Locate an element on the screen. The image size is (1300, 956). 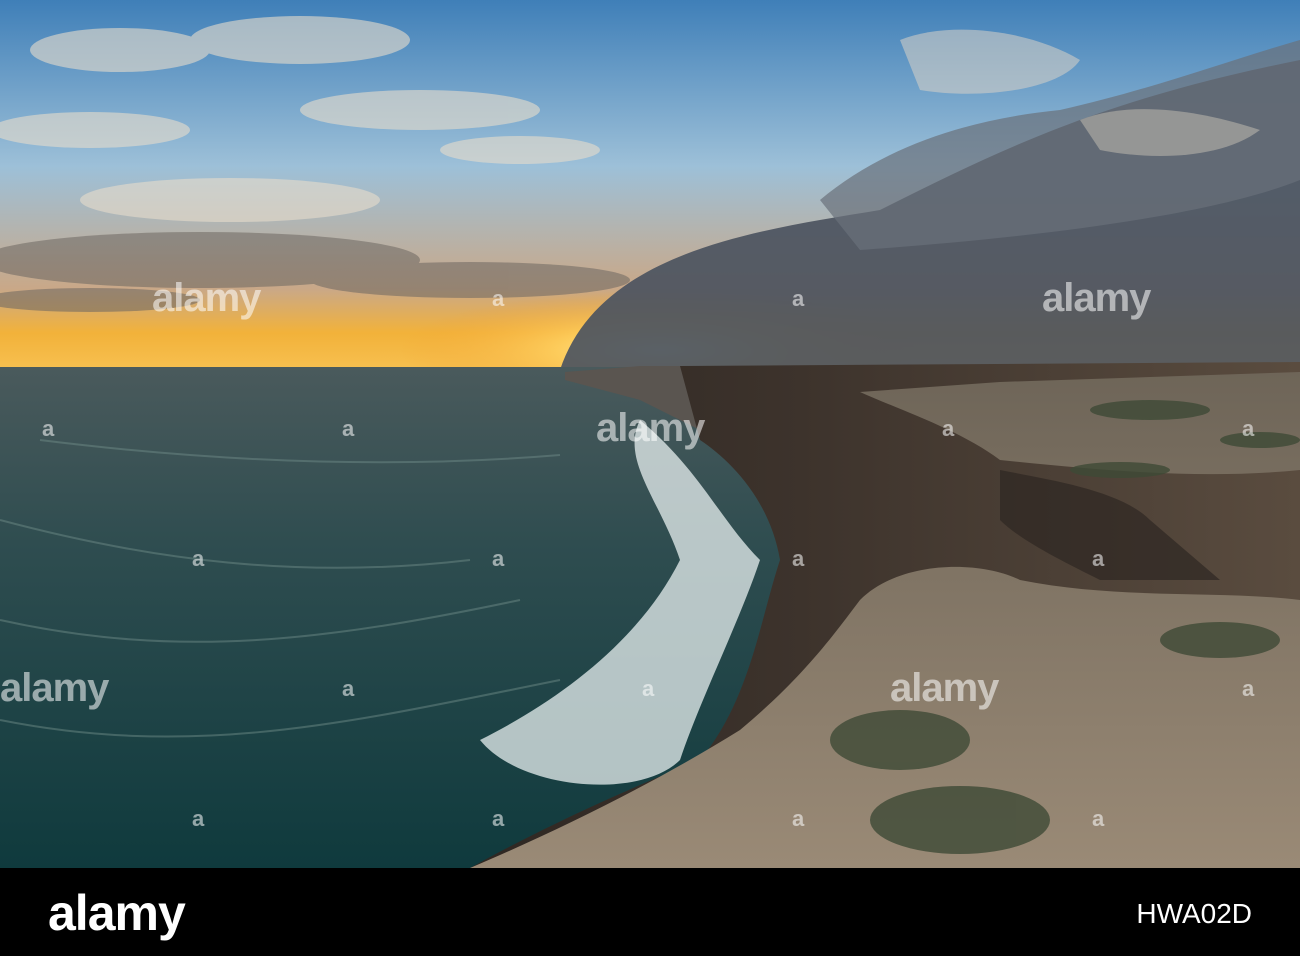
footer-bar: alamy HWA02D is located at coordinates (650, 912).